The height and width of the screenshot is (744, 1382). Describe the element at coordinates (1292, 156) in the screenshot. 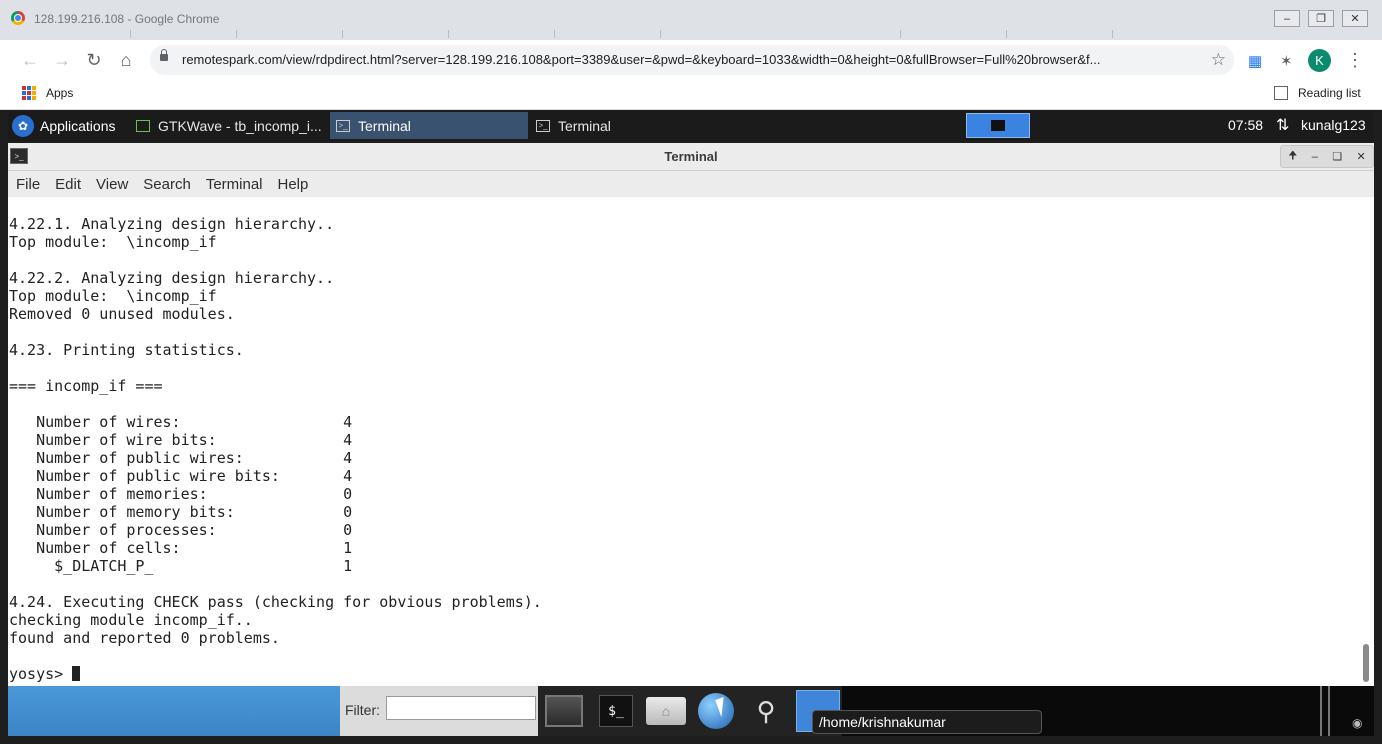

I see `shade-up-icon: 🠉` at that location.